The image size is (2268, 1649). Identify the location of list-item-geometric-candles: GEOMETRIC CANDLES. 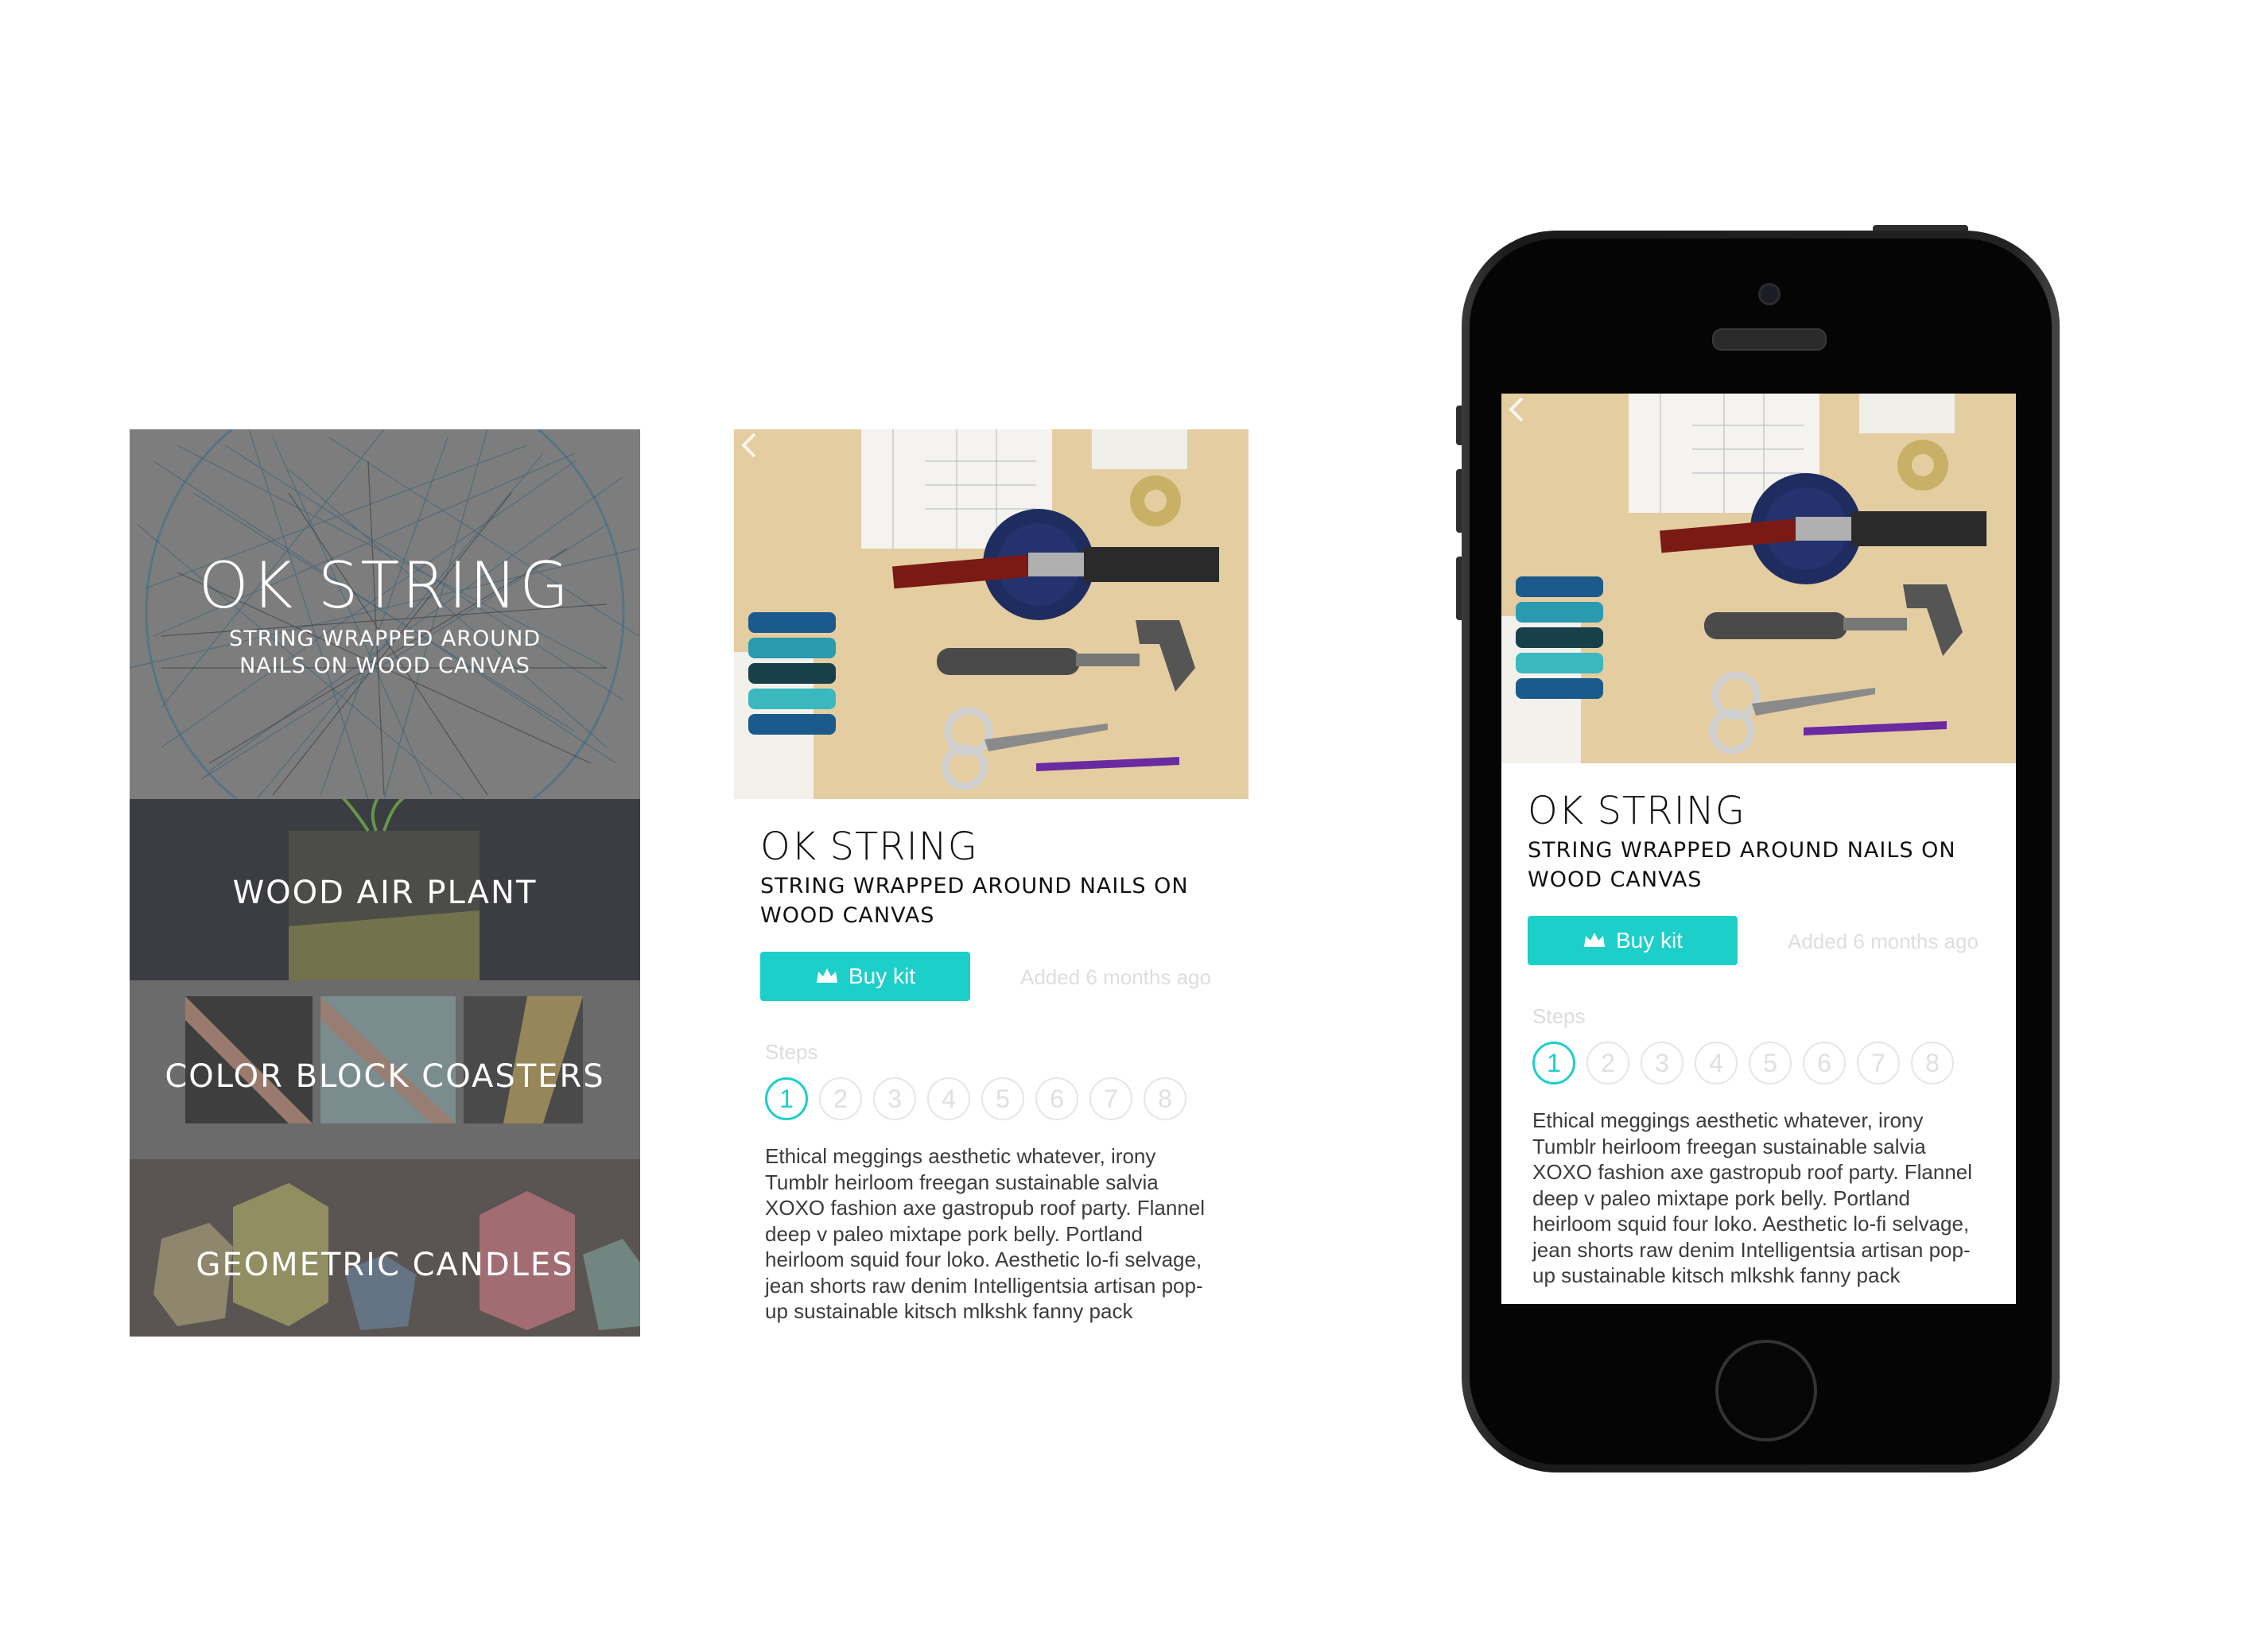
(385, 1248).